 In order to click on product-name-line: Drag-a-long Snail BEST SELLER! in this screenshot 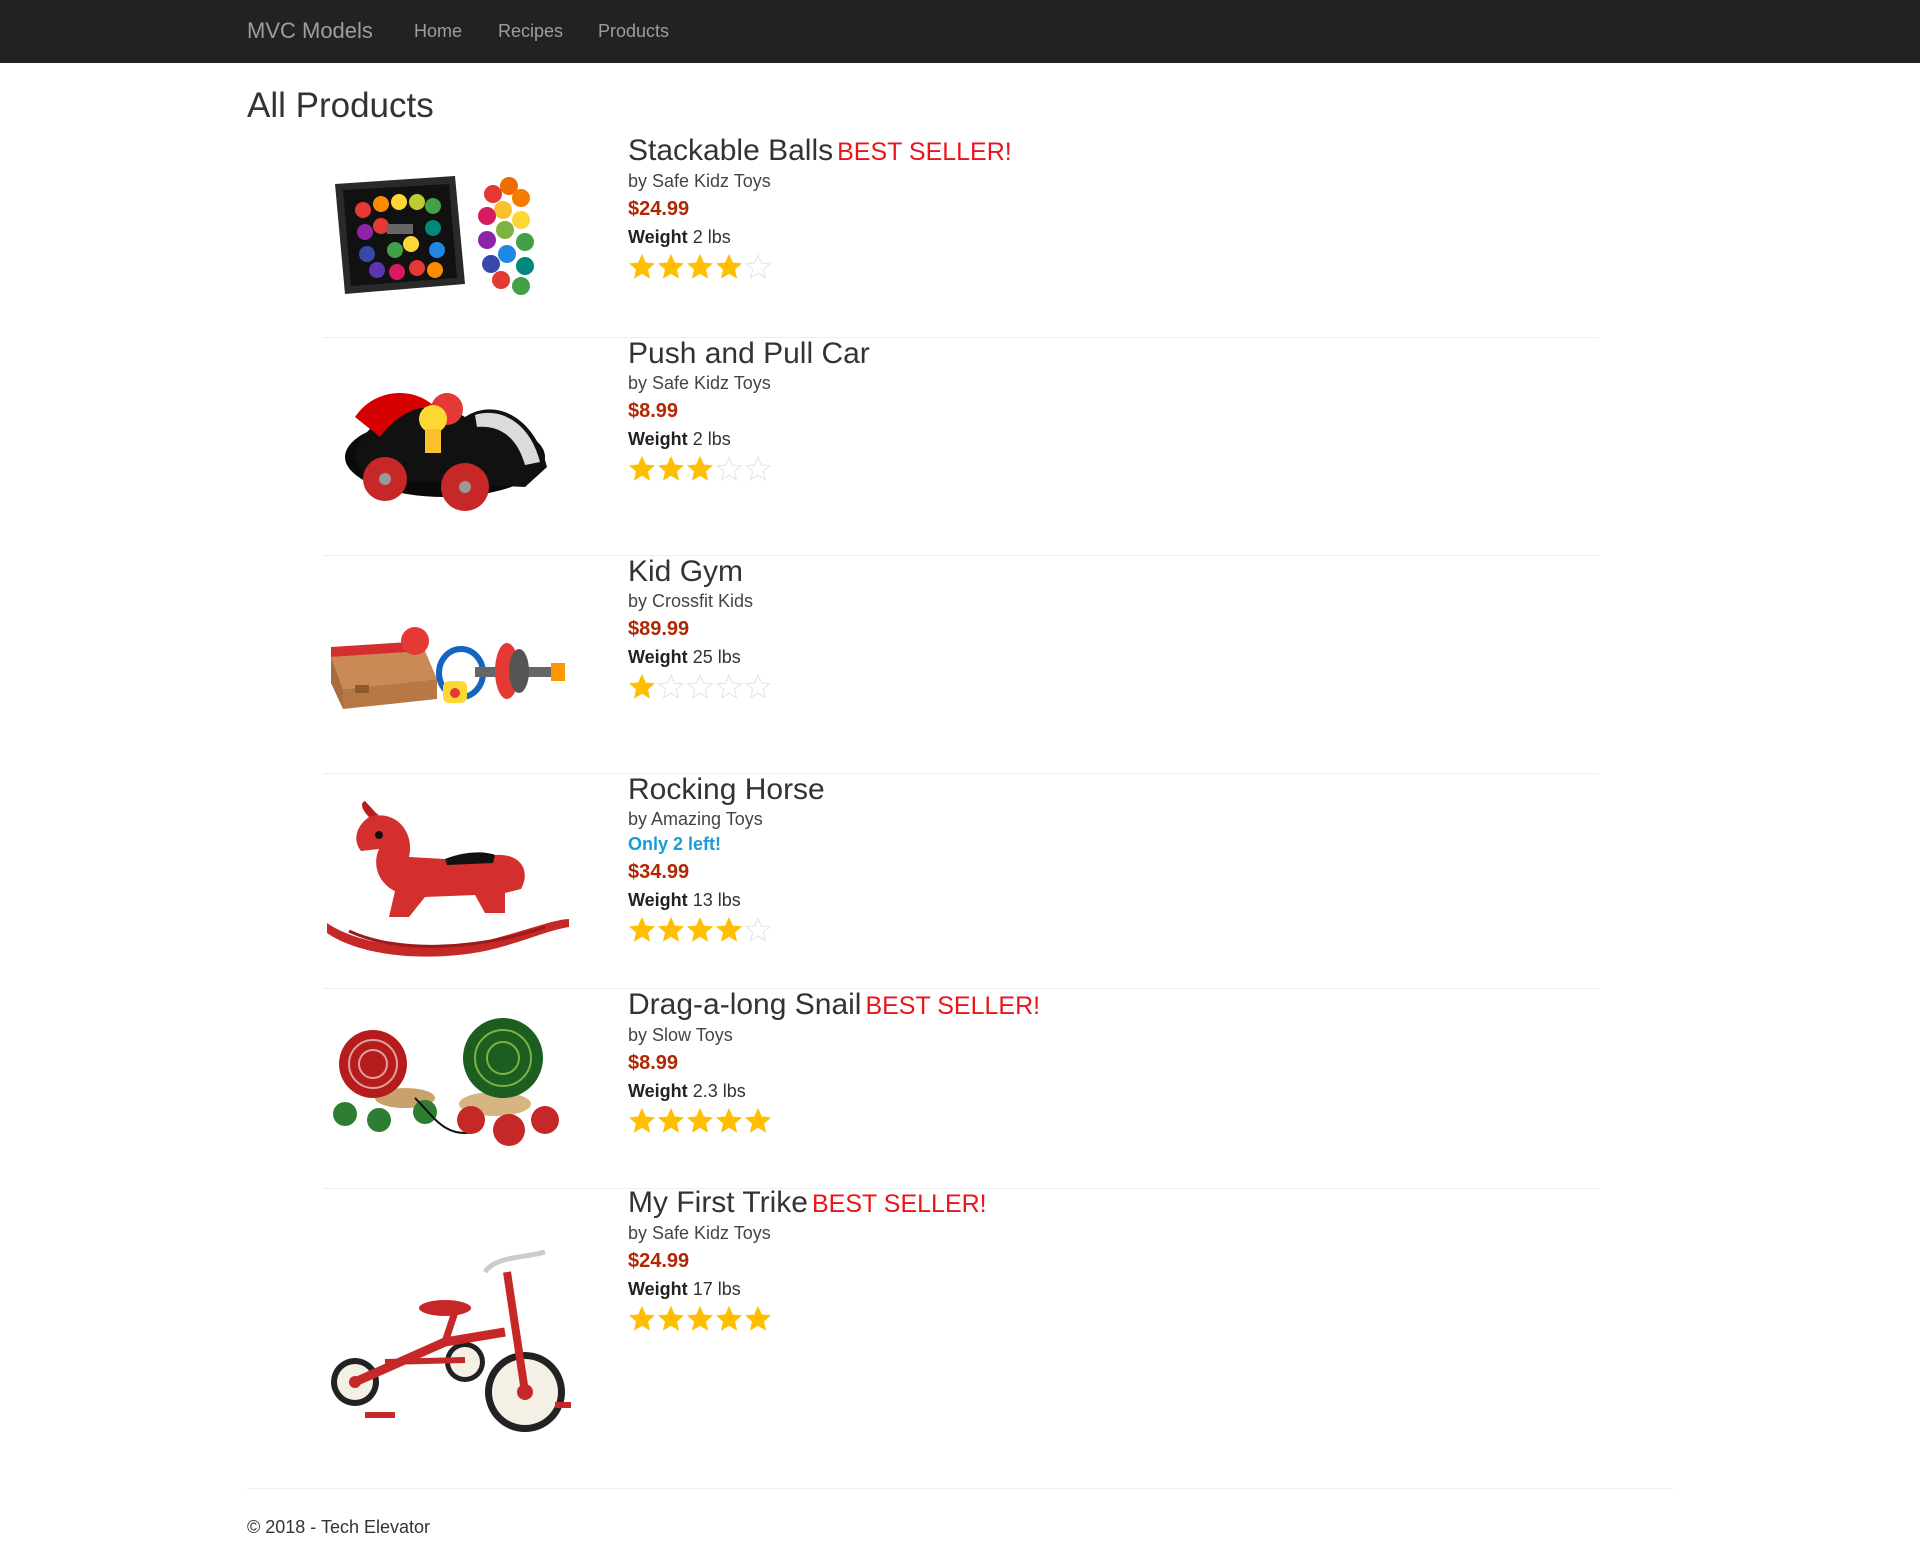, I will do `click(834, 1005)`.